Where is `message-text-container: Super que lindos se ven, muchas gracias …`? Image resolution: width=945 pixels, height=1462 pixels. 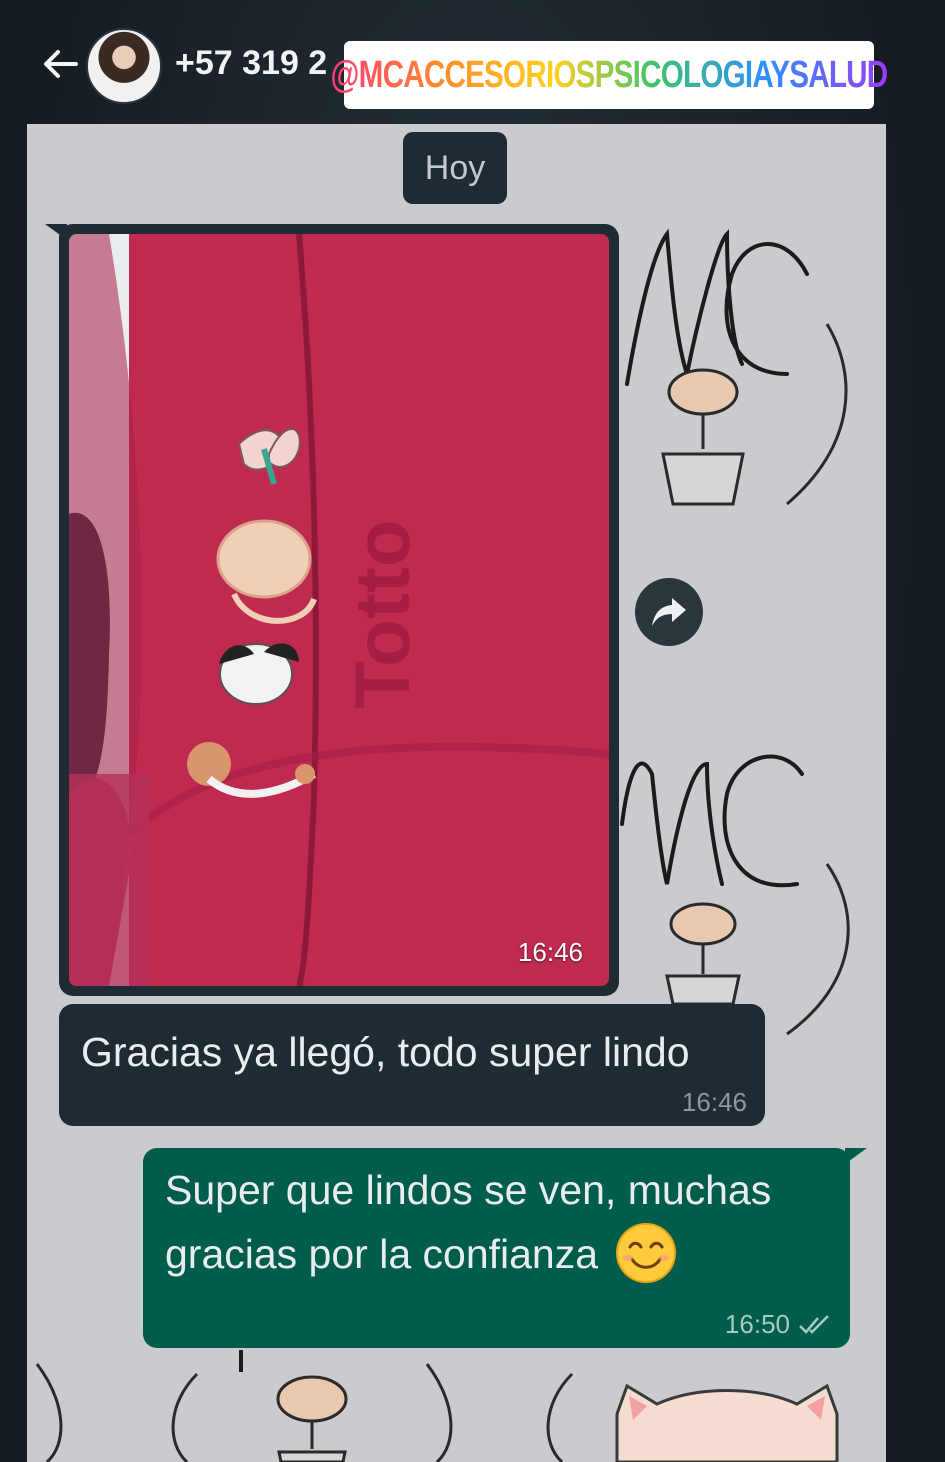 message-text-container: Super que lindos se ven, muchas gracias … is located at coordinates (495, 1223).